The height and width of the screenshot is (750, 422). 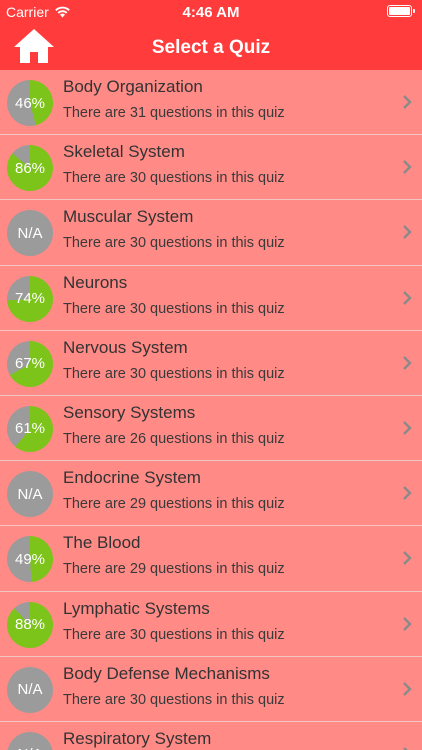 What do you see at coordinates (95, 282) in the screenshot?
I see `quiz-title: Neurons` at bounding box center [95, 282].